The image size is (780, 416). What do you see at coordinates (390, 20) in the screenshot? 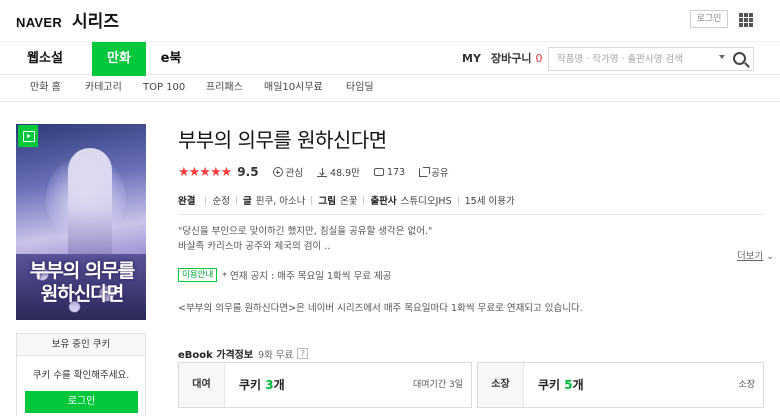
I see `top-header: NAVER 시리즈 로그인` at bounding box center [390, 20].